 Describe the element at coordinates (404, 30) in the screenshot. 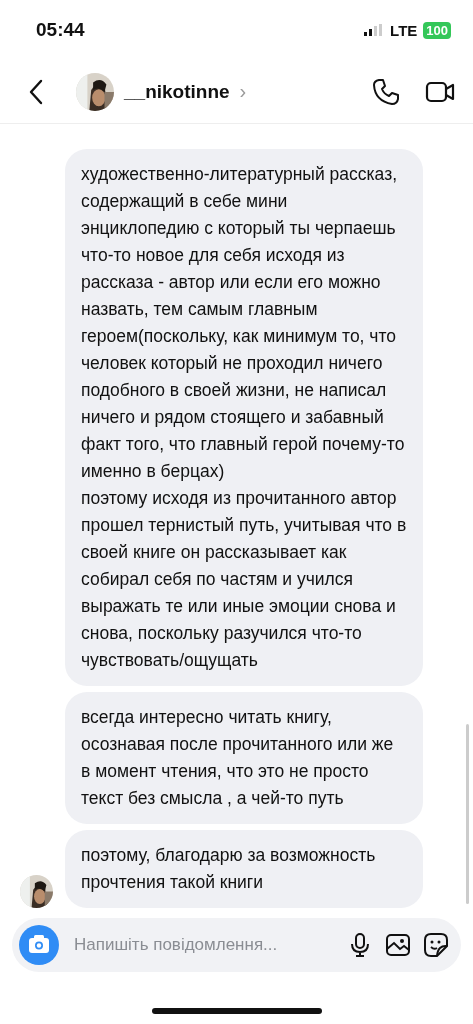

I see `network-label: LTE` at that location.